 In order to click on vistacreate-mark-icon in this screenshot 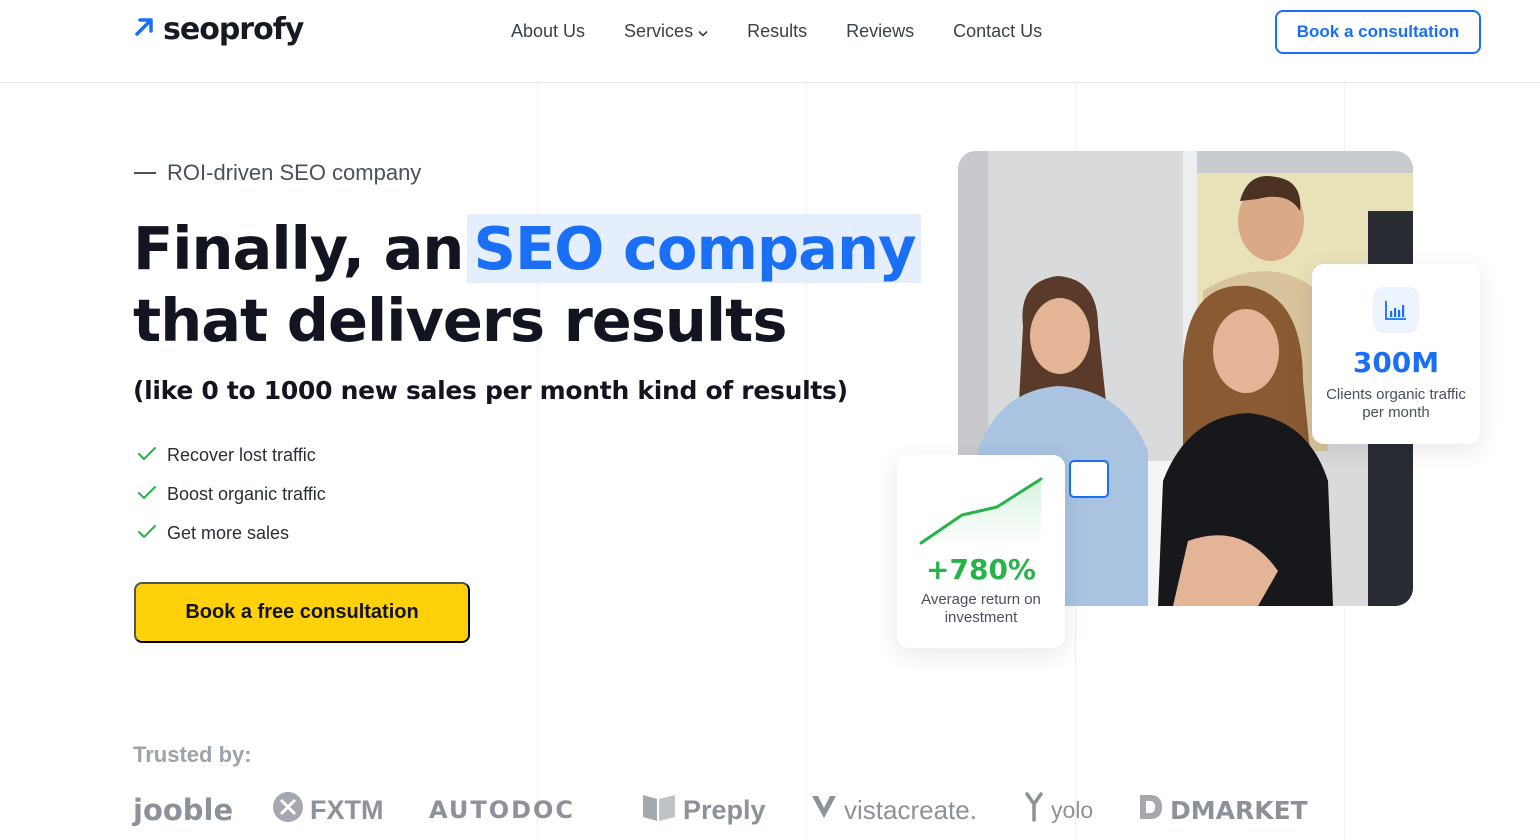, I will do `click(824, 810)`.